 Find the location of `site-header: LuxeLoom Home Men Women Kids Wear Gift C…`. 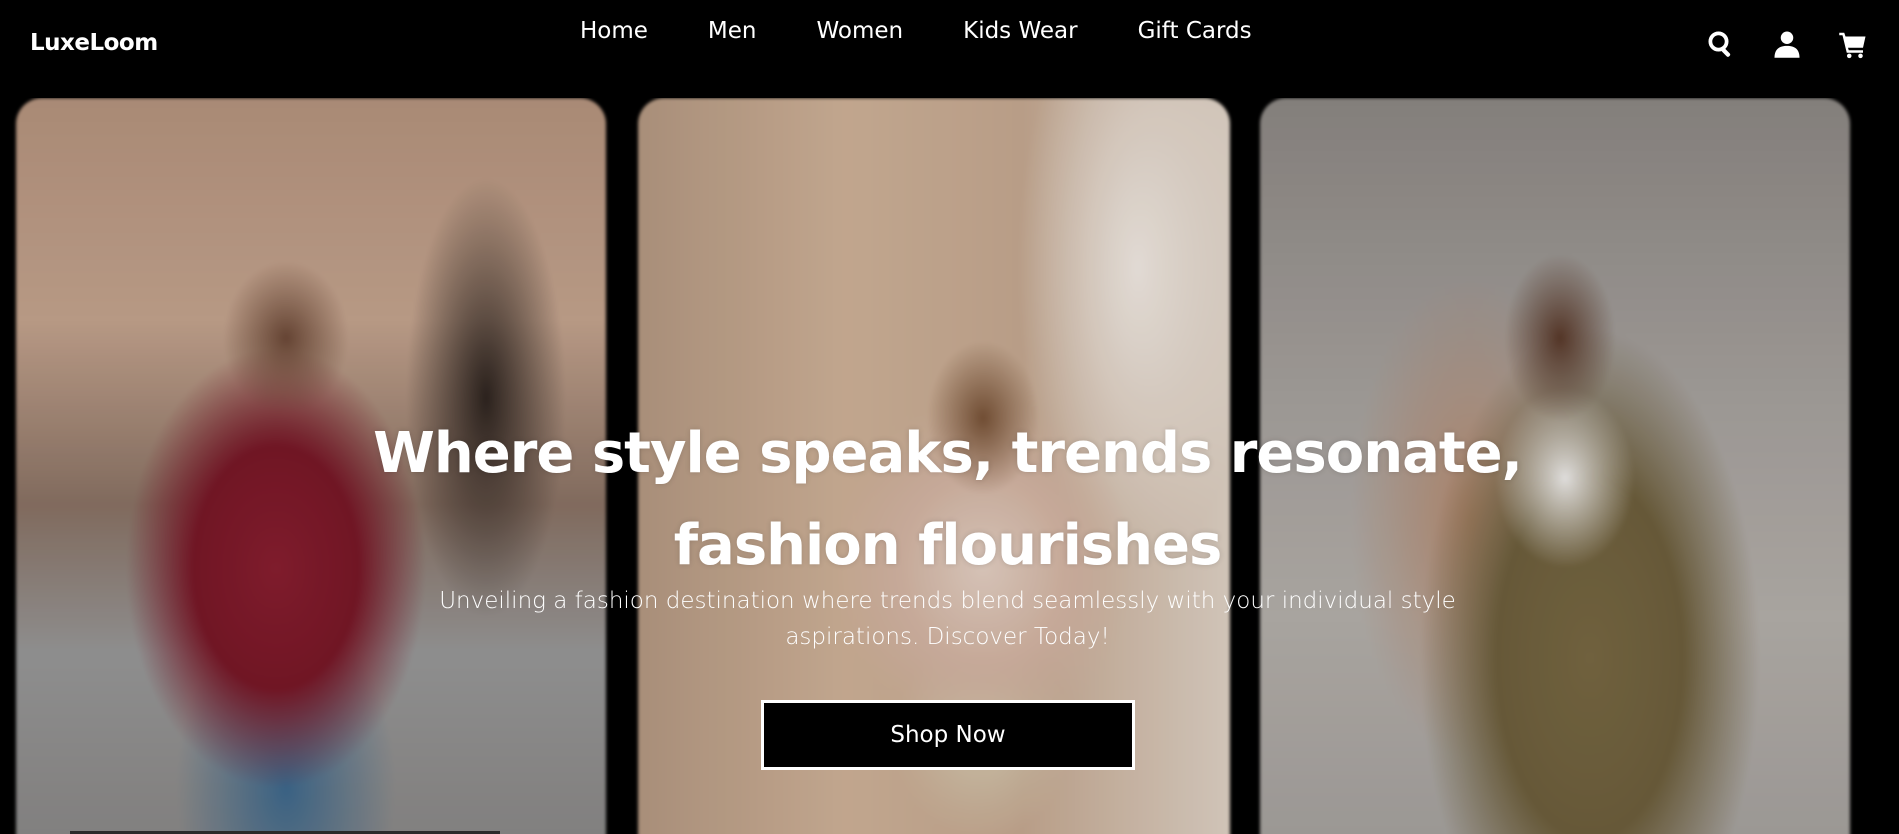

site-header: LuxeLoom Home Men Women Kids Wear Gift C… is located at coordinates (949, 49).